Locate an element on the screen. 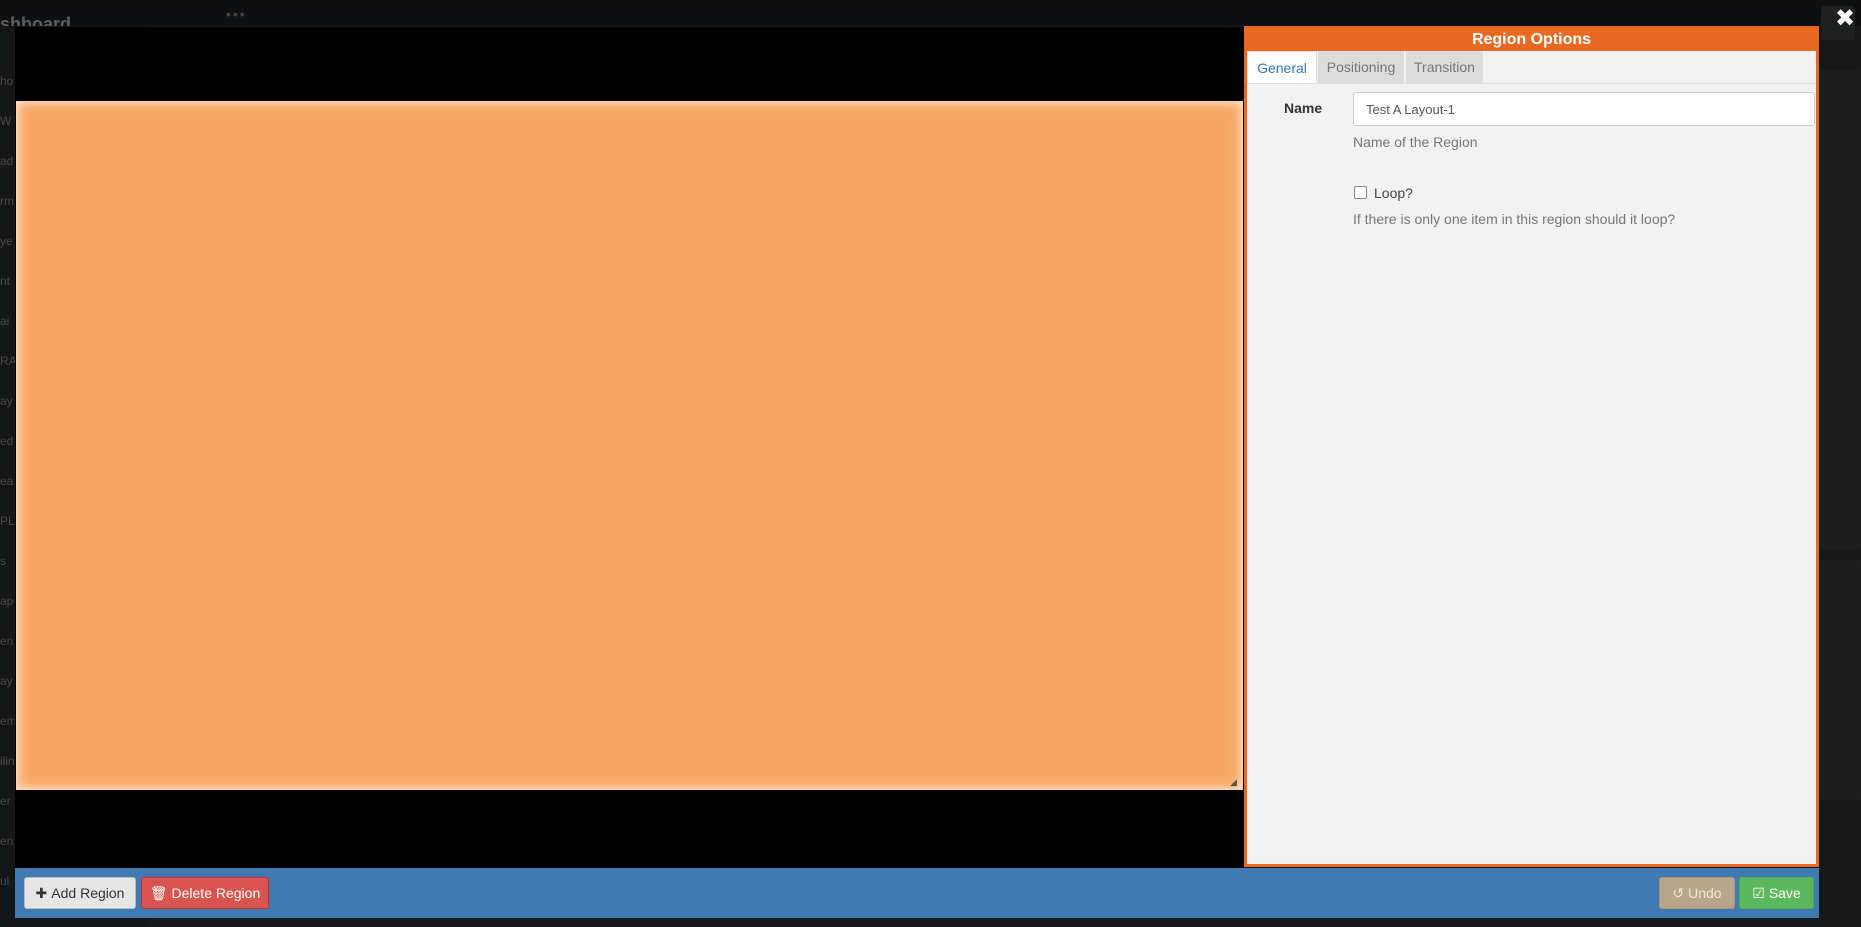 The image size is (1861, 927). tab-positioning: Positioning is located at coordinates (1361, 67).